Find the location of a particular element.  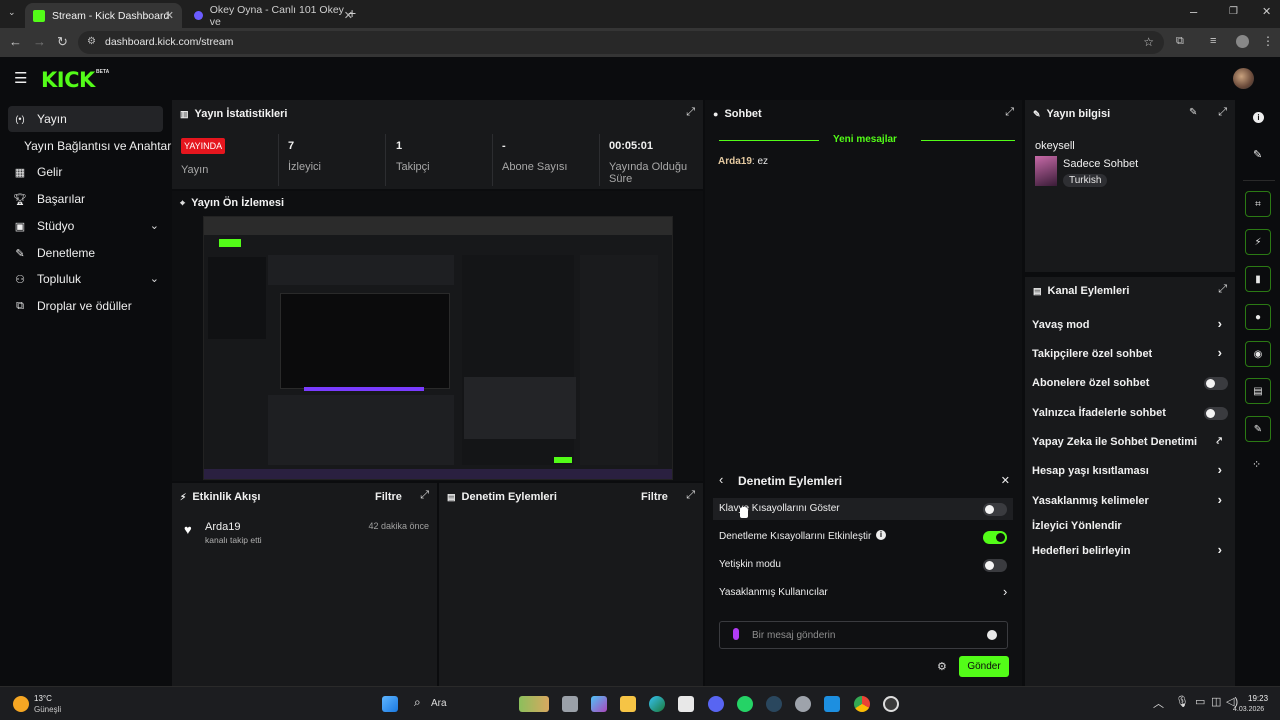

chrome-icon is located at coordinates (862, 704).